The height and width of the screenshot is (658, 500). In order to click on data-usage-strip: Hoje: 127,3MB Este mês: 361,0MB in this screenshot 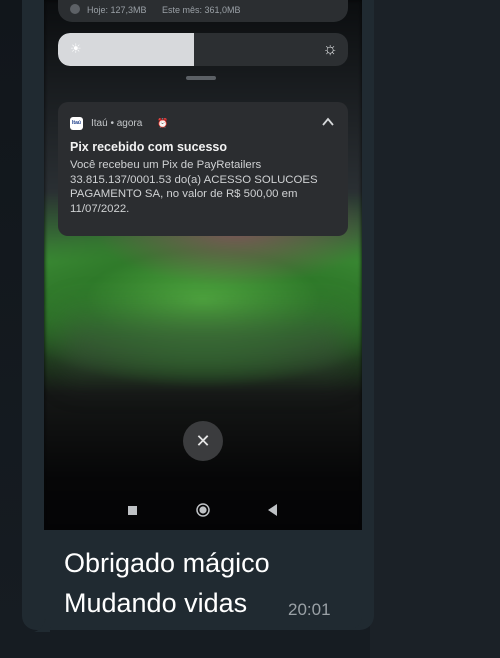, I will do `click(203, 11)`.